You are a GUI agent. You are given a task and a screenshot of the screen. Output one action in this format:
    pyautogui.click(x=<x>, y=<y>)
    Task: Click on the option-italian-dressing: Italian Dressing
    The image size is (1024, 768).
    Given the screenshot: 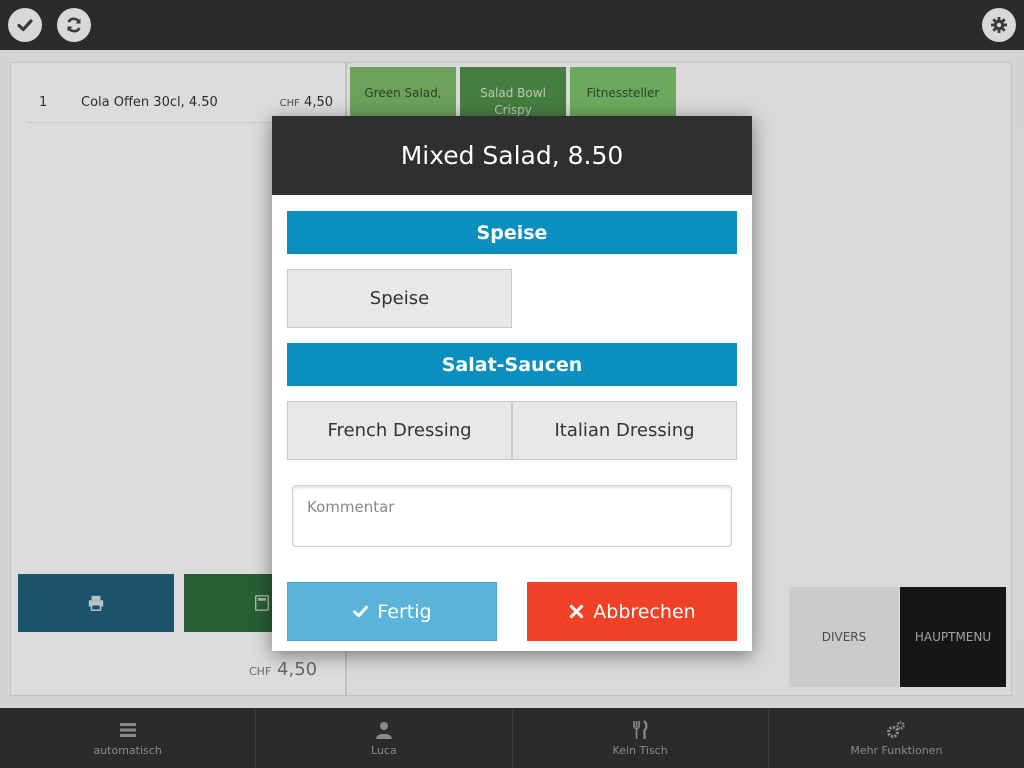 What is the action you would take?
    pyautogui.click(x=624, y=430)
    